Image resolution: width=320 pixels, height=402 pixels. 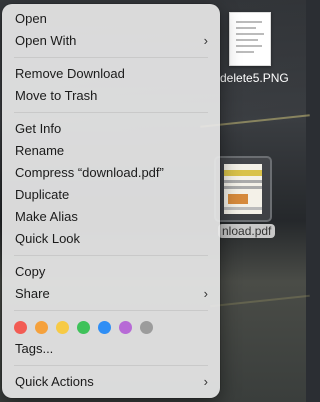 What do you see at coordinates (38, 128) in the screenshot?
I see `menu-item-label: Get Info` at bounding box center [38, 128].